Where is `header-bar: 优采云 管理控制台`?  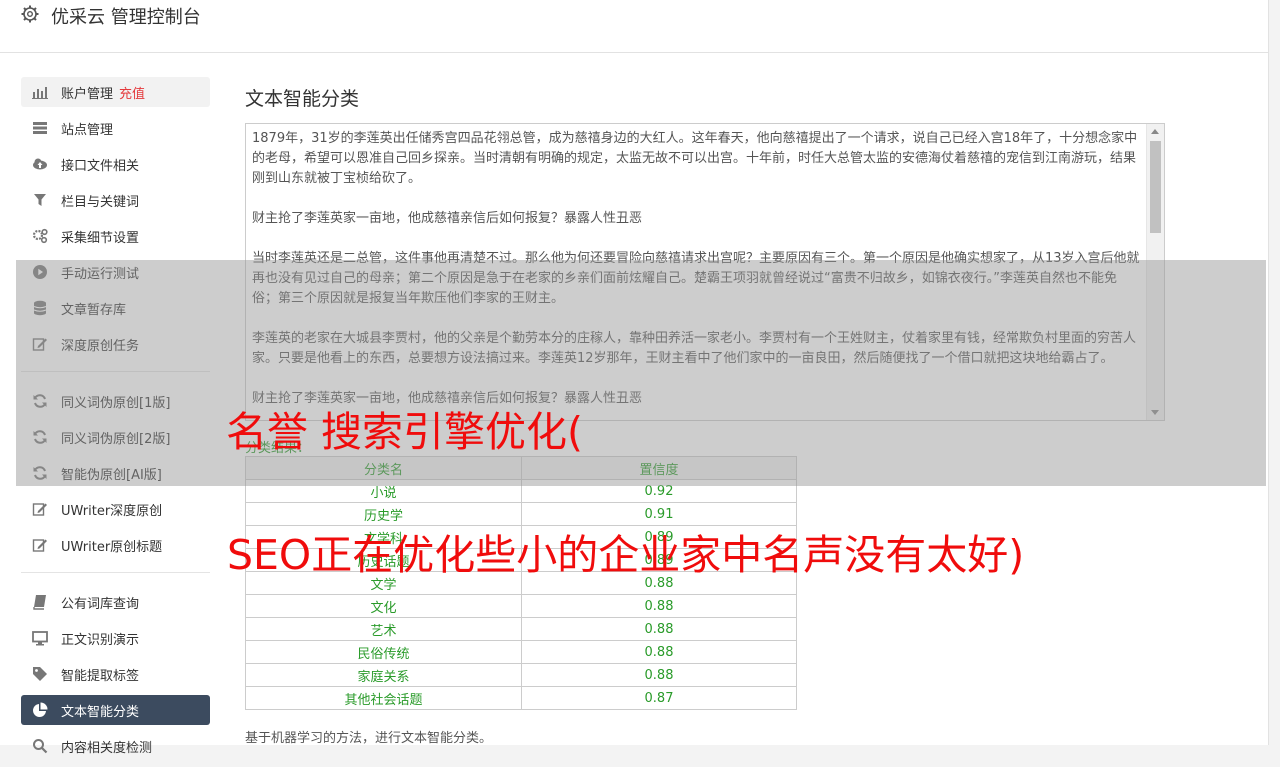
header-bar: 优采云 管理控制台 is located at coordinates (634, 26).